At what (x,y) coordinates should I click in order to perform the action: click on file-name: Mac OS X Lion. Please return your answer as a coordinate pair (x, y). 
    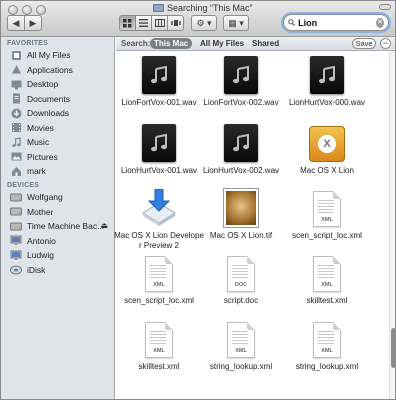
    Looking at the image, I should click on (327, 170).